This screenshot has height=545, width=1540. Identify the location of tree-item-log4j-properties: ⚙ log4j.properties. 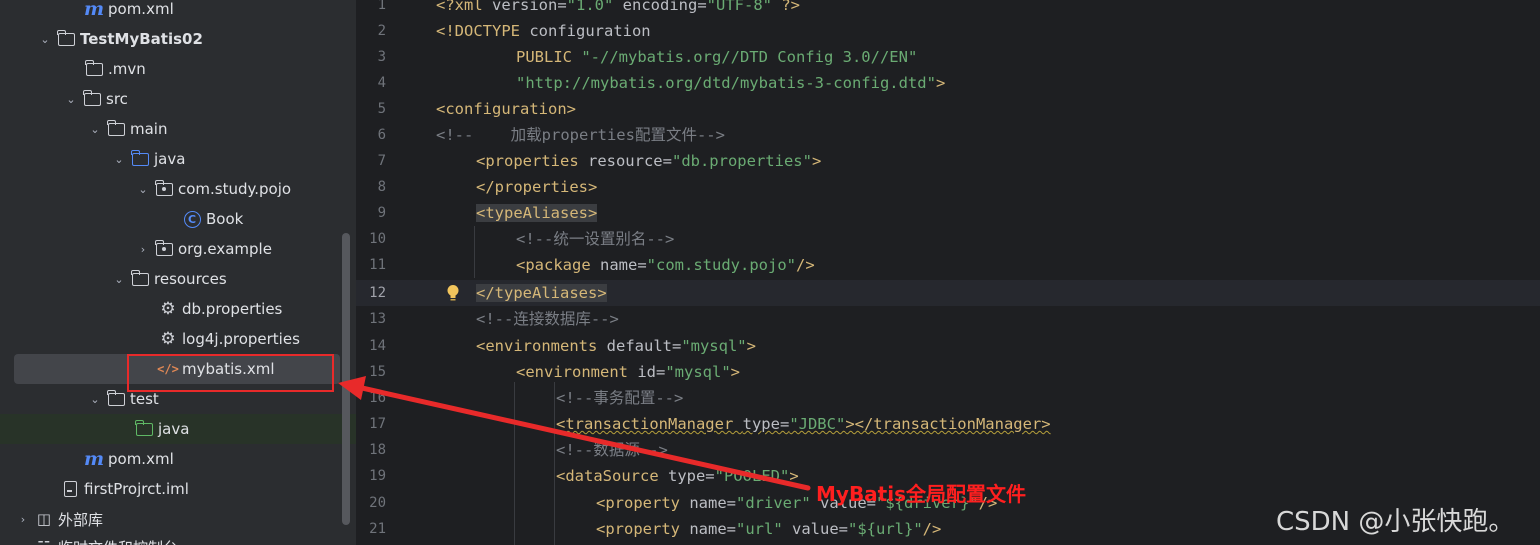
(178, 339).